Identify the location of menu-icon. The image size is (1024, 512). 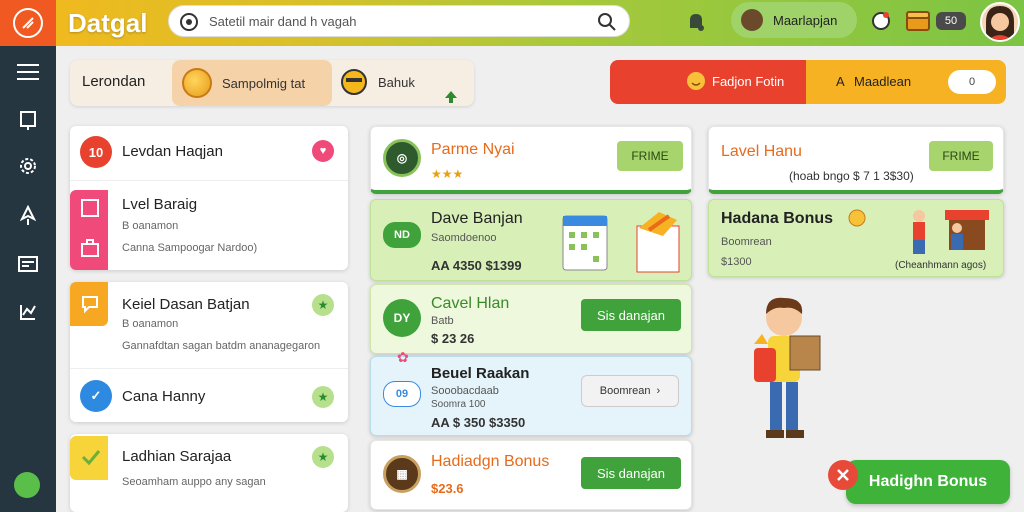
(28, 72).